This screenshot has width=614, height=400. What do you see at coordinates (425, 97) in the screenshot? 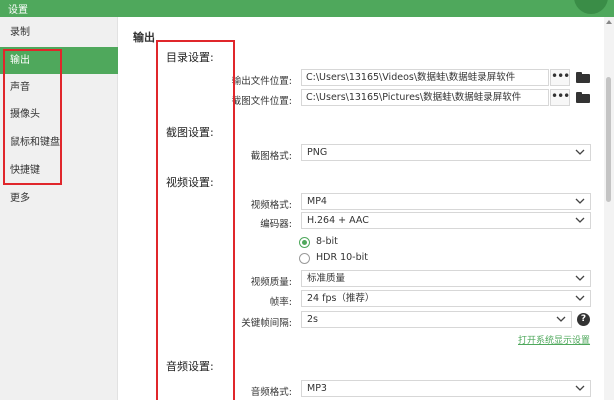
I see `screenshot-path-field: C:\Users\13165\Pictures\数据蛙\数据蛙录屏软件` at bounding box center [425, 97].